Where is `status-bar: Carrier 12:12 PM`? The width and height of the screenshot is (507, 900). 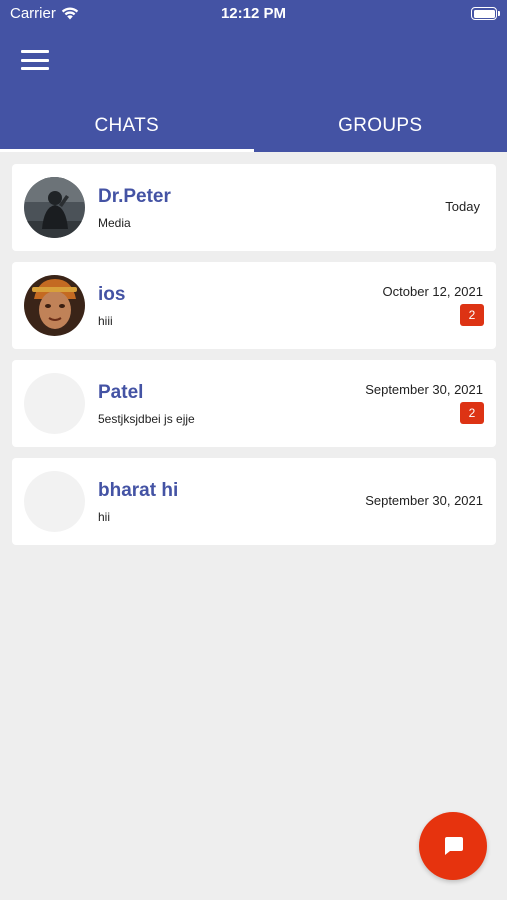 status-bar: Carrier 12:12 PM is located at coordinates (253, 14).